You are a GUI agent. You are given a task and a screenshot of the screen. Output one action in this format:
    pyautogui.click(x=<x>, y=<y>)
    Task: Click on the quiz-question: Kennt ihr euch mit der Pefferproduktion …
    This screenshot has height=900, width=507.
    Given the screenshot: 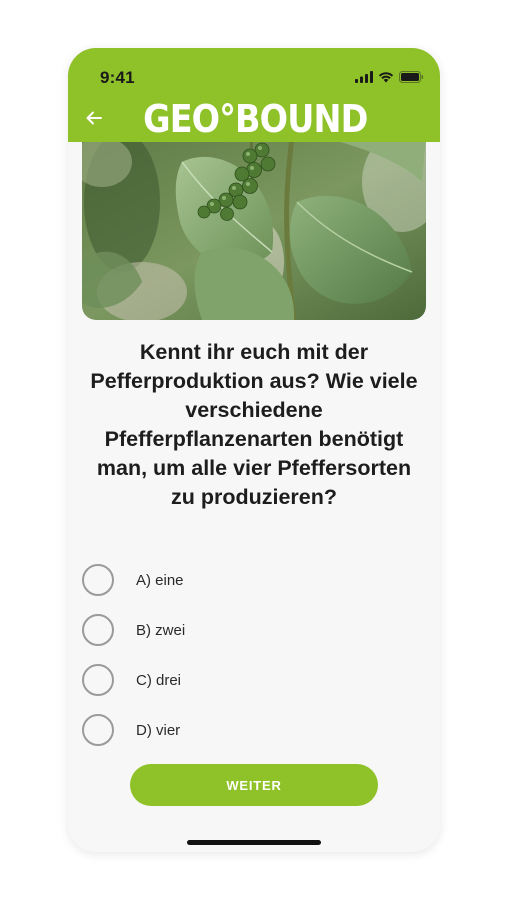 What is the action you would take?
    pyautogui.click(x=254, y=424)
    